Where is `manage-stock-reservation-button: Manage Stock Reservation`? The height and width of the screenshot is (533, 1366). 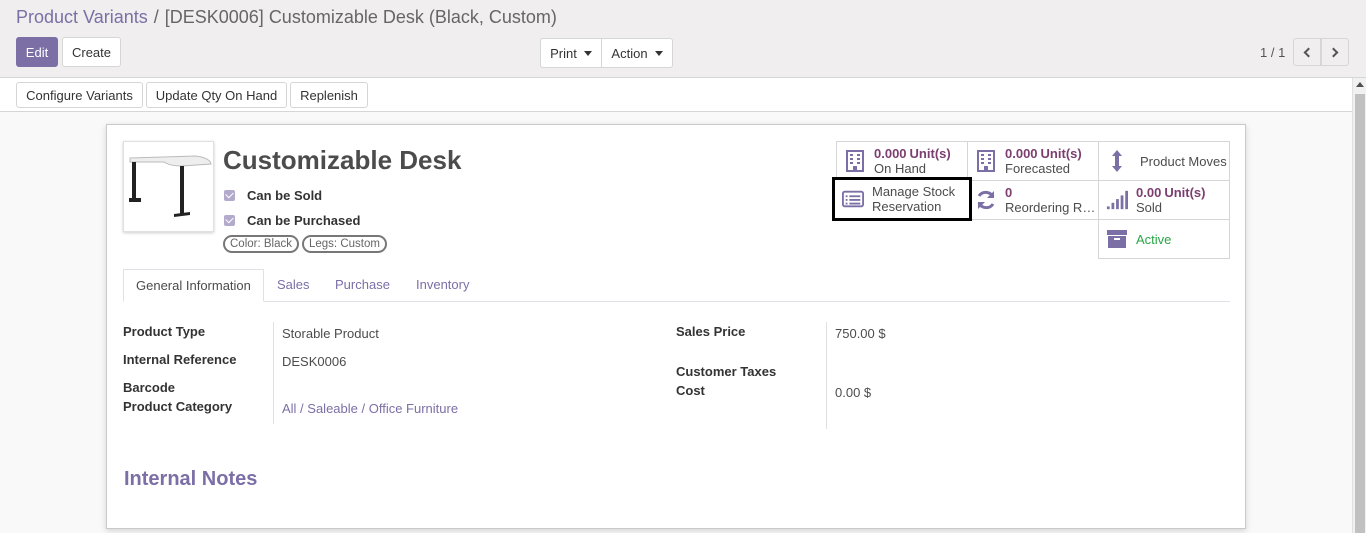
manage-stock-reservation-button: Manage Stock Reservation is located at coordinates (902, 199).